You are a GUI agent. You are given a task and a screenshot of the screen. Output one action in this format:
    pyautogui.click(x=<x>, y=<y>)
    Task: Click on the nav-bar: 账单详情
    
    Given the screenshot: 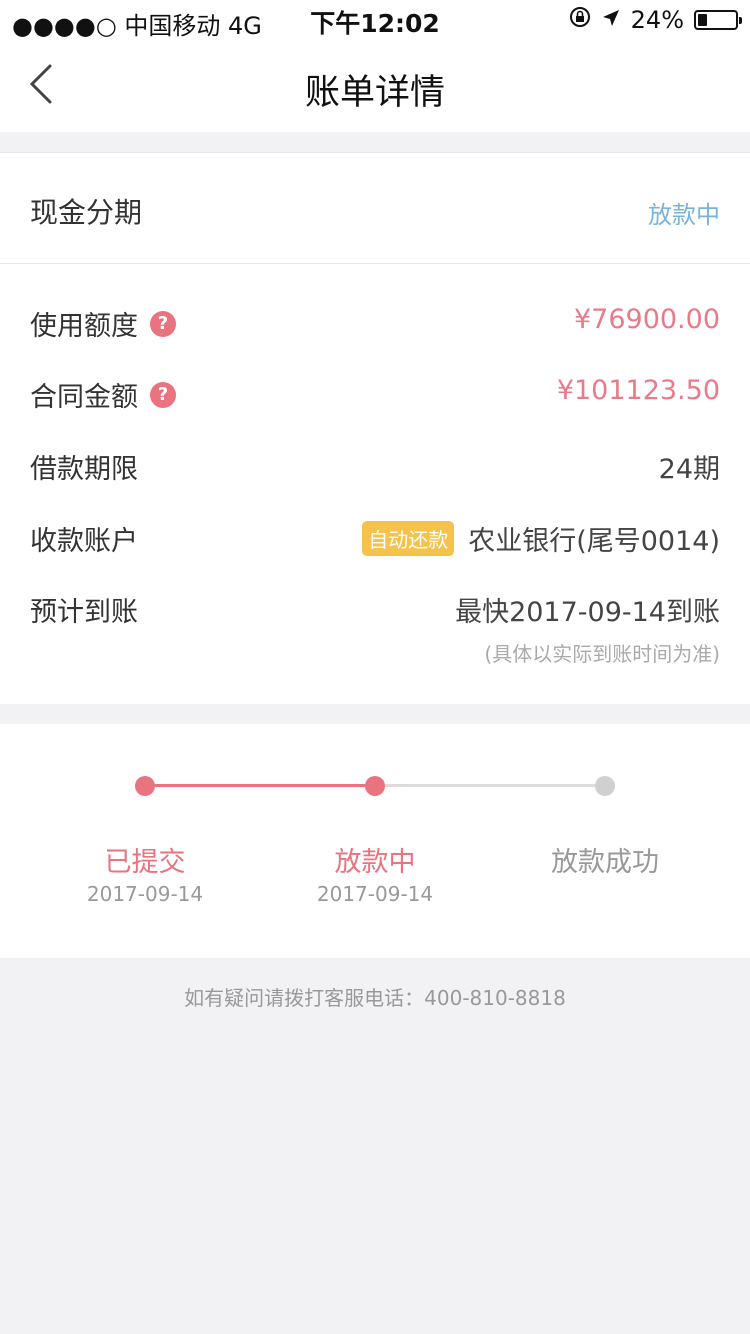 What is the action you would take?
    pyautogui.click(x=375, y=86)
    